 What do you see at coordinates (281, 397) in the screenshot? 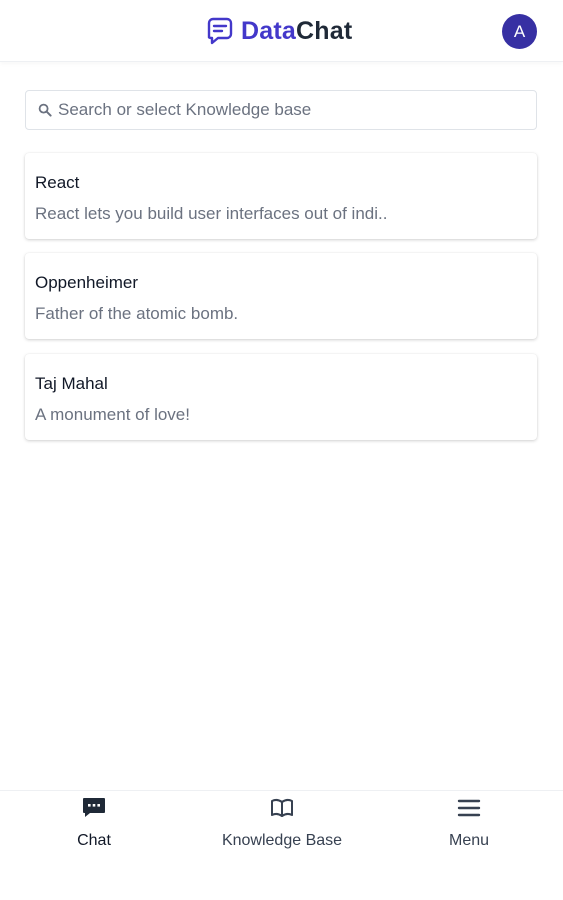
I see `knowledge-base-card-taj-mahal: Taj Mahal A monument of love!` at bounding box center [281, 397].